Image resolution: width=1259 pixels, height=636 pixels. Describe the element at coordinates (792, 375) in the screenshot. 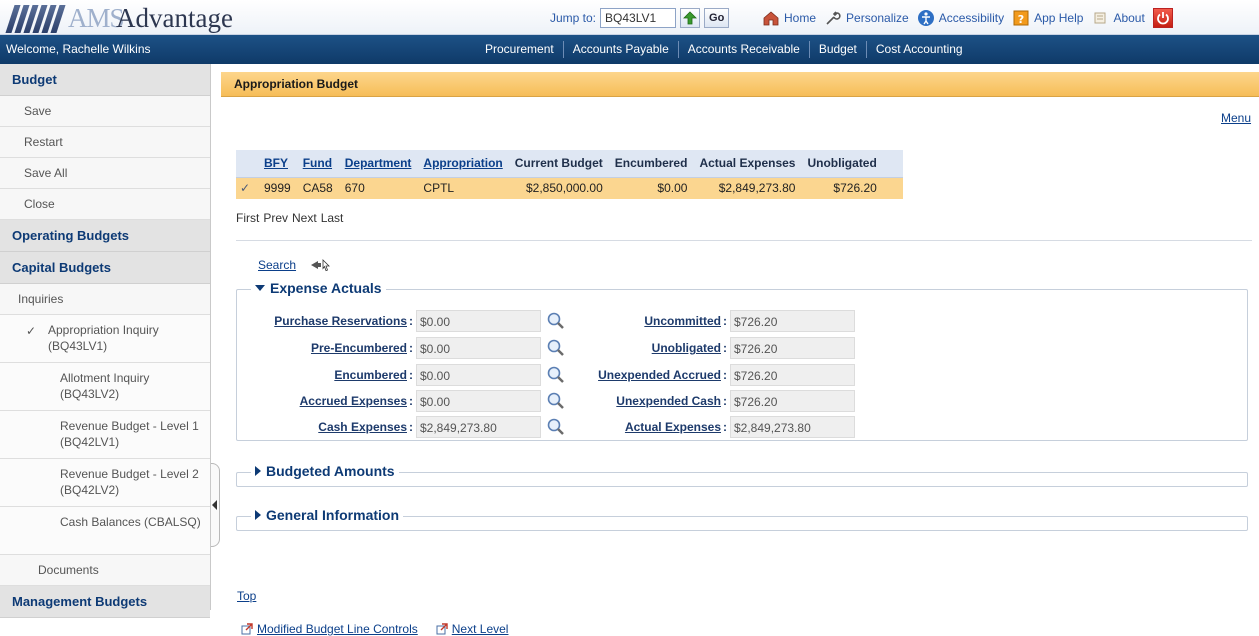

I see `unexpended-accrued-value: $726.20` at that location.